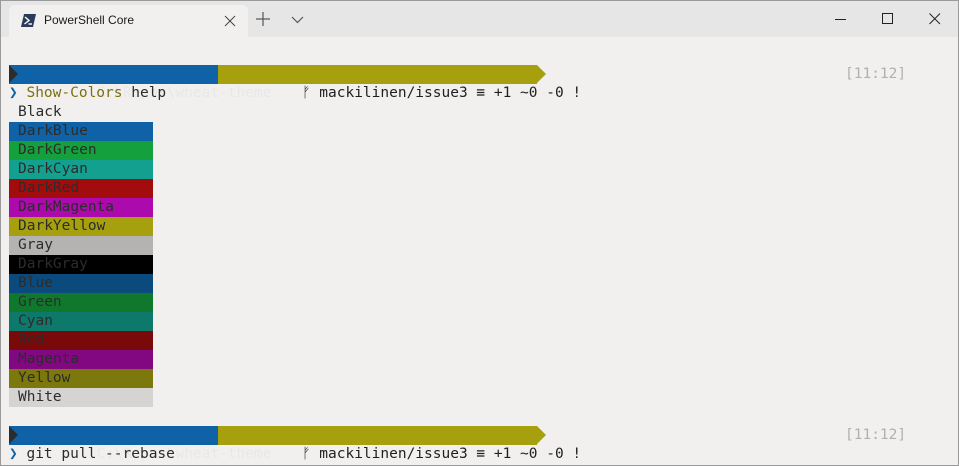 The width and height of the screenshot is (959, 466). I want to click on color-name: Yellow, so click(44, 378).